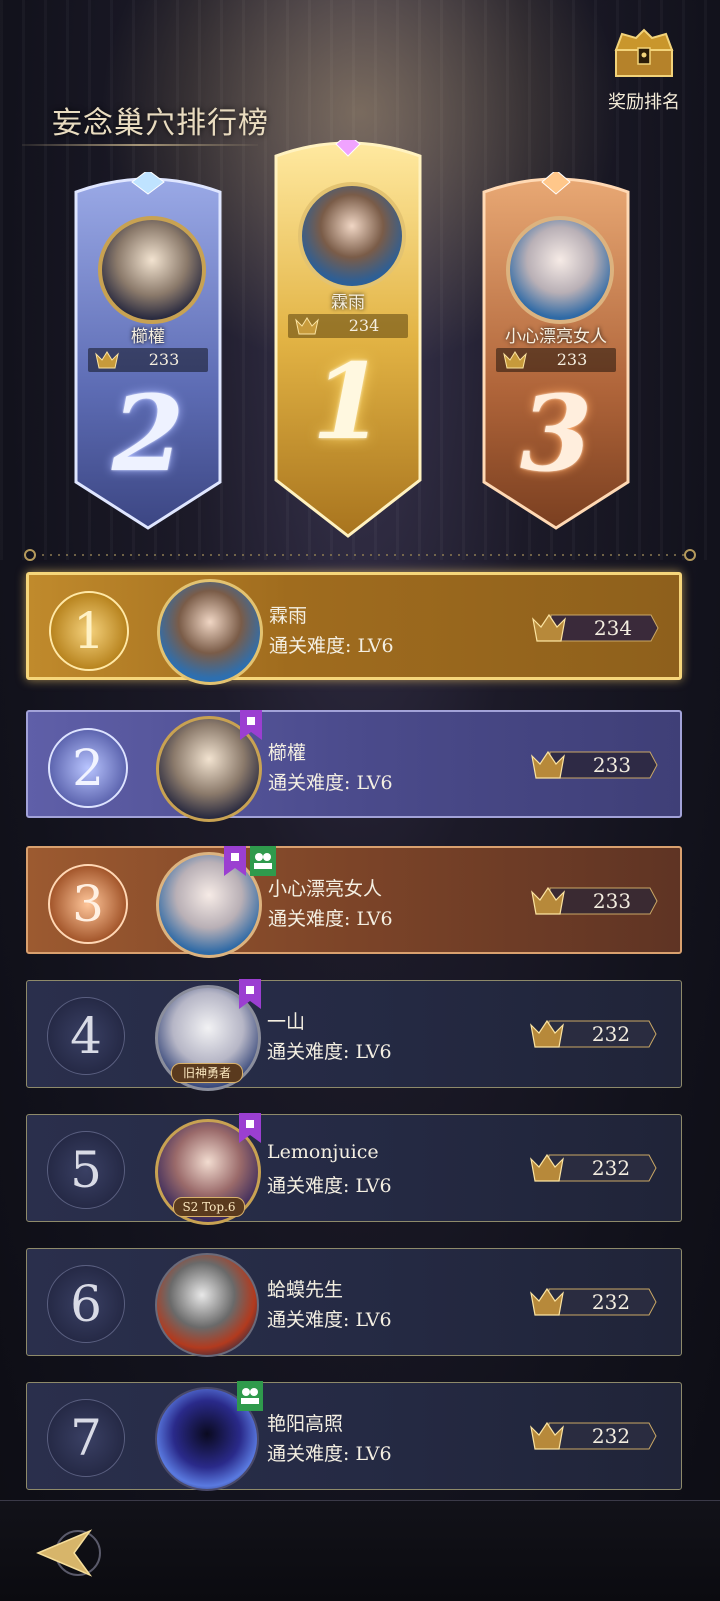 The width and height of the screenshot is (720, 1601). What do you see at coordinates (86, 1438) in the screenshot?
I see `rank-number: 7` at bounding box center [86, 1438].